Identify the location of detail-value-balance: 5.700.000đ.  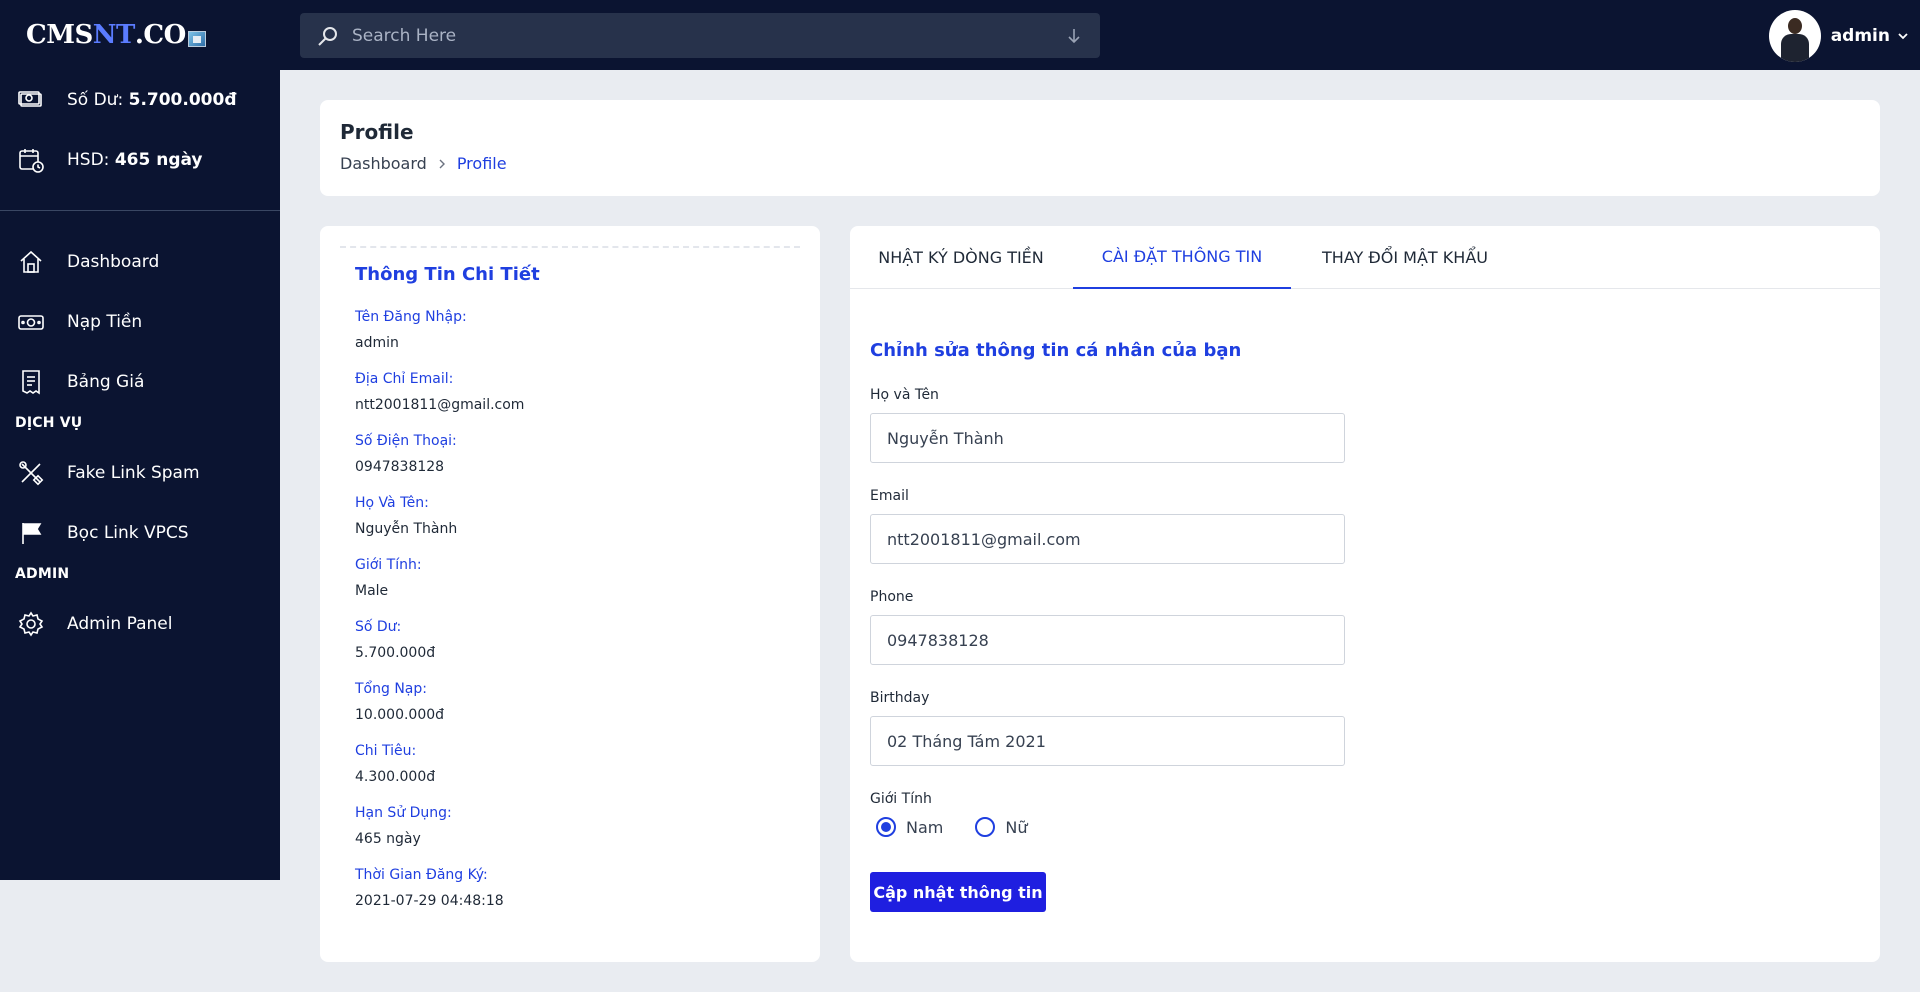
(395, 653).